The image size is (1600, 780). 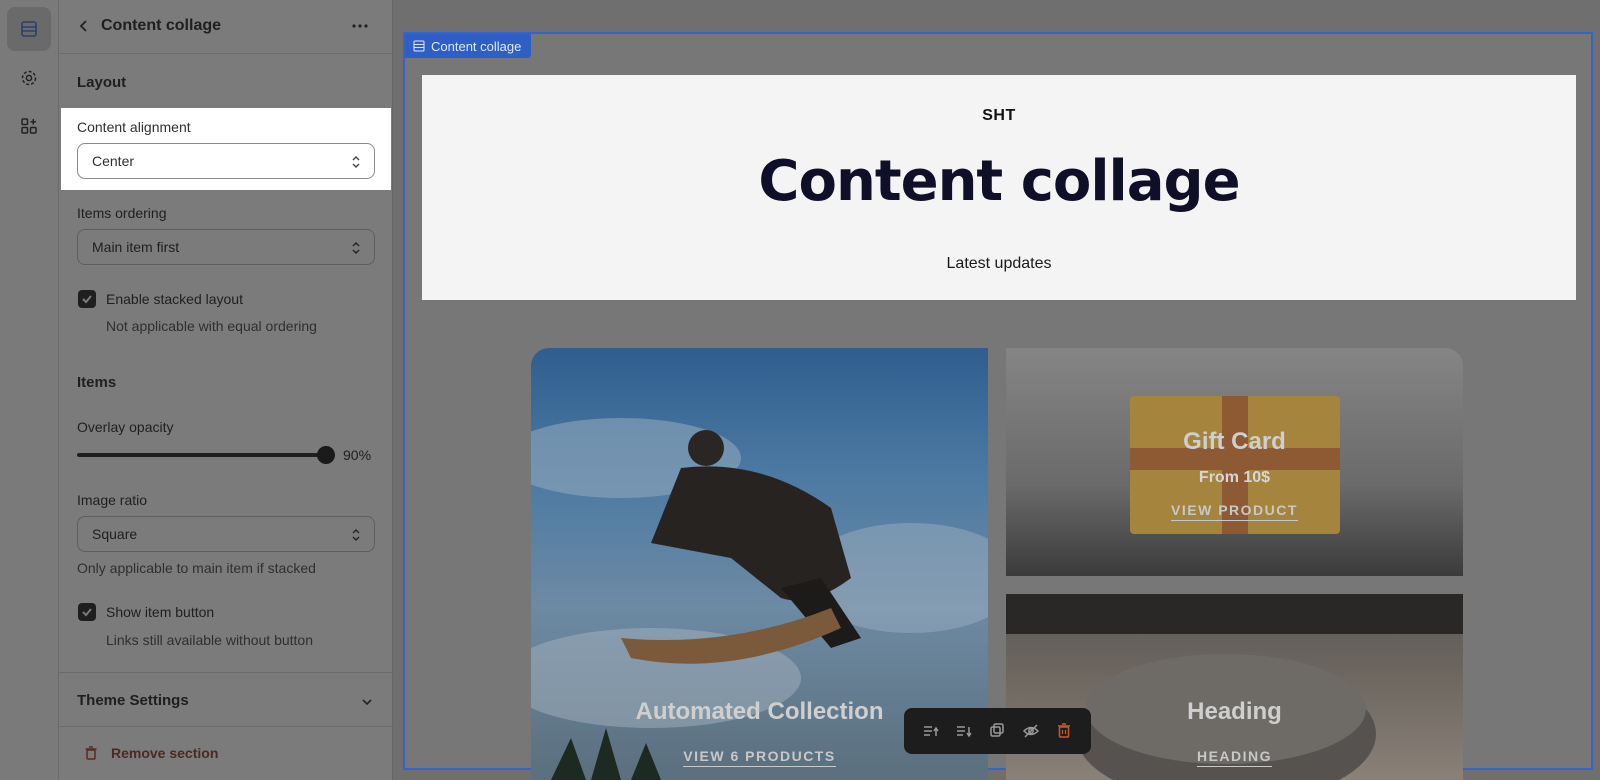 I want to click on sections-button, so click(x=29, y=29).